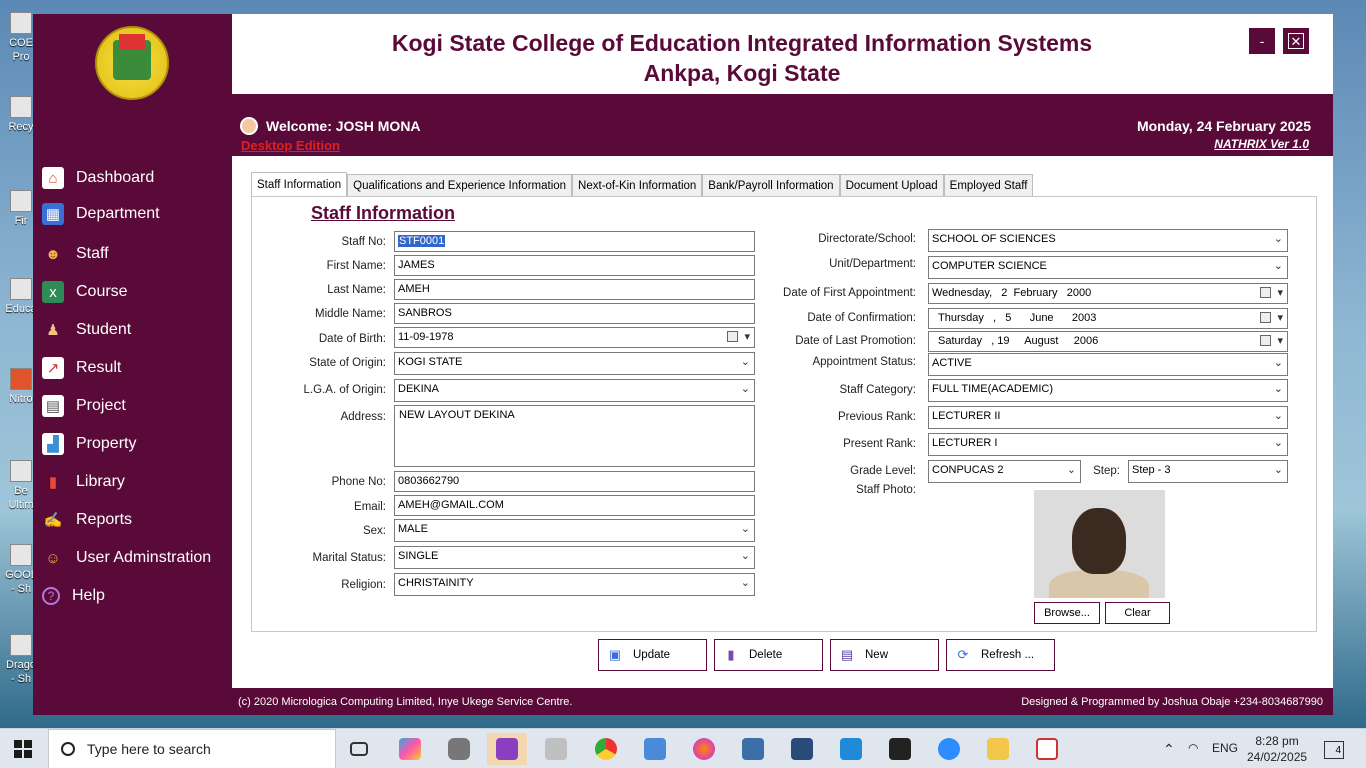 This screenshot has width=1366, height=768. I want to click on sidebar-item-project: ▤ Project, so click(137, 406).